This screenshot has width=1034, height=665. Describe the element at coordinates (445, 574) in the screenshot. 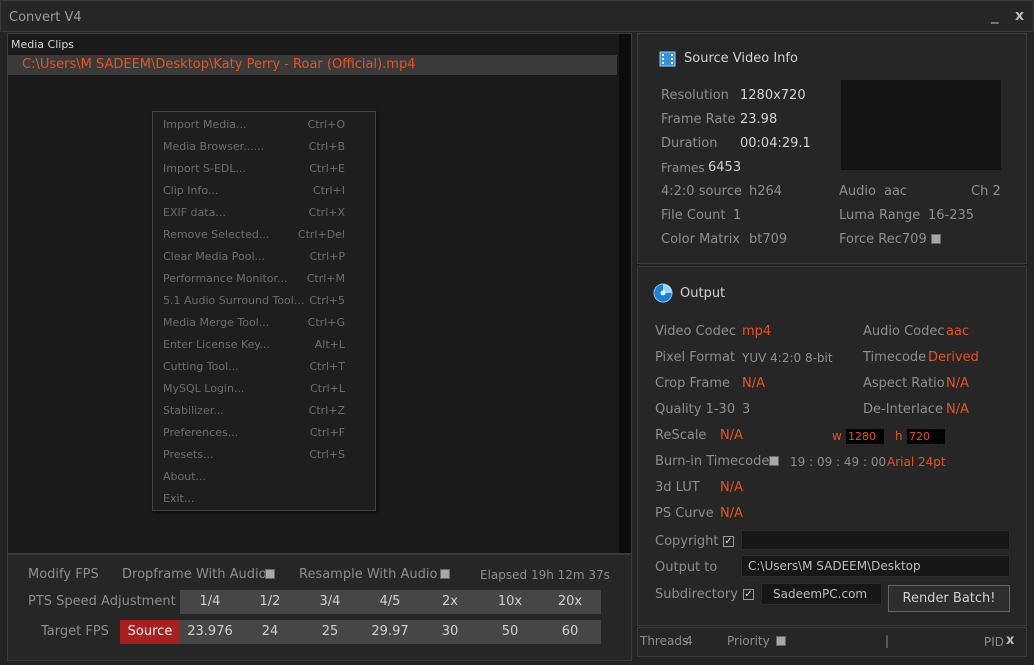

I see `resample-checkbox` at that location.